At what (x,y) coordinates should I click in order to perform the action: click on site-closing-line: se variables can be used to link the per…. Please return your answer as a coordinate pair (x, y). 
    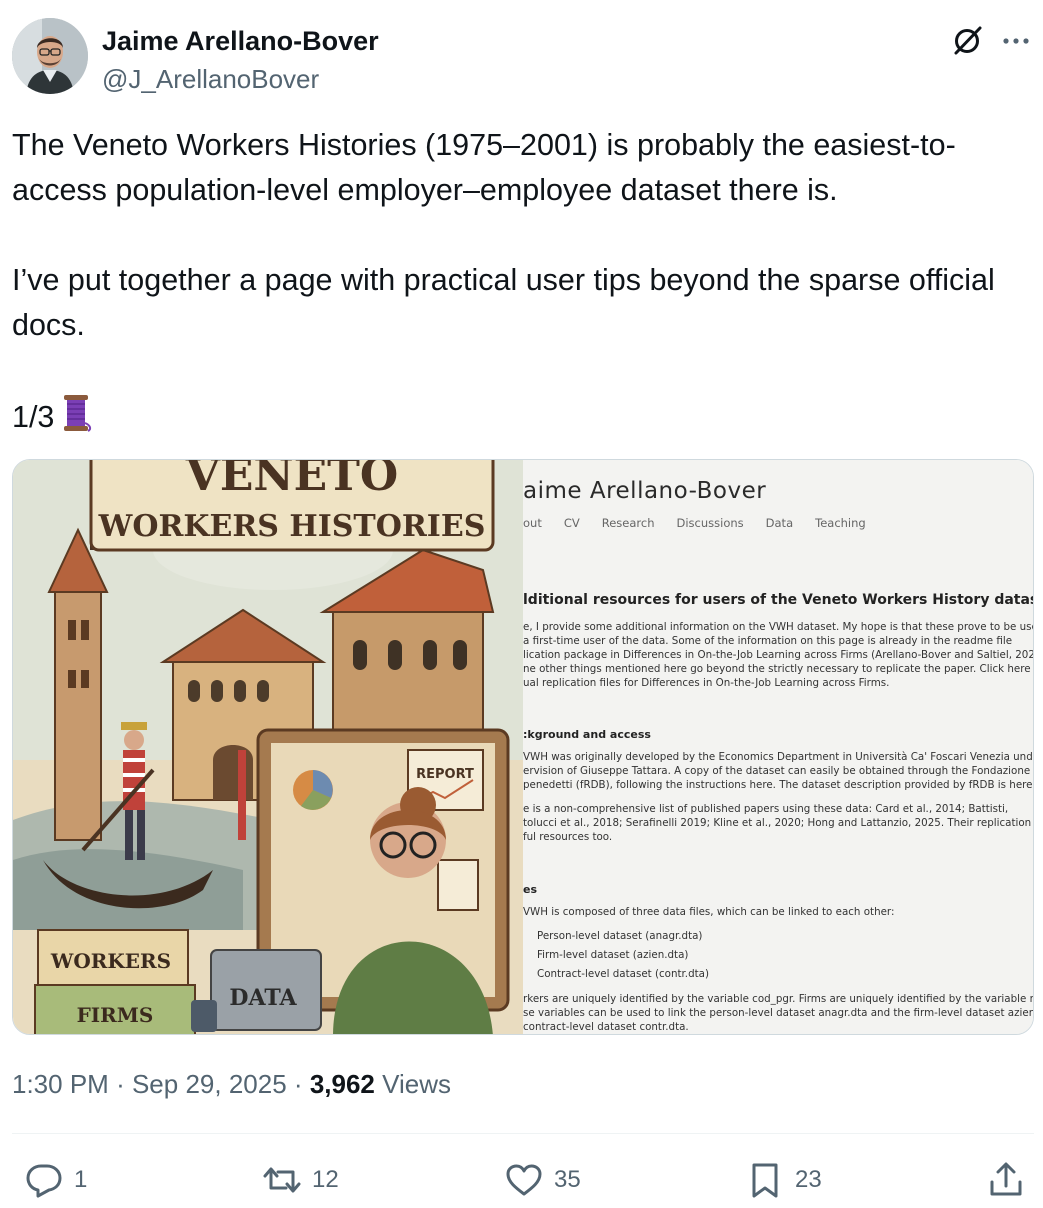
    Looking at the image, I should click on (778, 1013).